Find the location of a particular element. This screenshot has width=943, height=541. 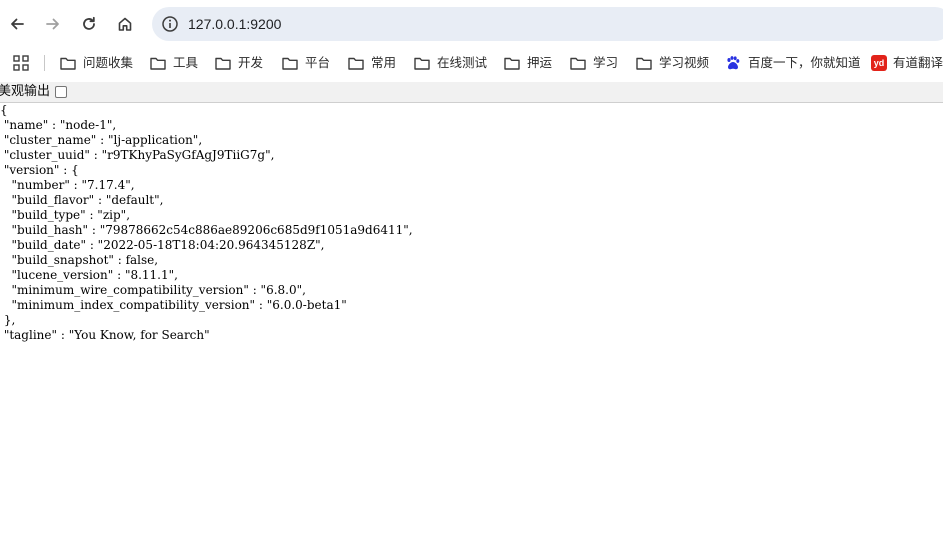

url-text: 127.0.0.1:9200 is located at coordinates (234, 24).